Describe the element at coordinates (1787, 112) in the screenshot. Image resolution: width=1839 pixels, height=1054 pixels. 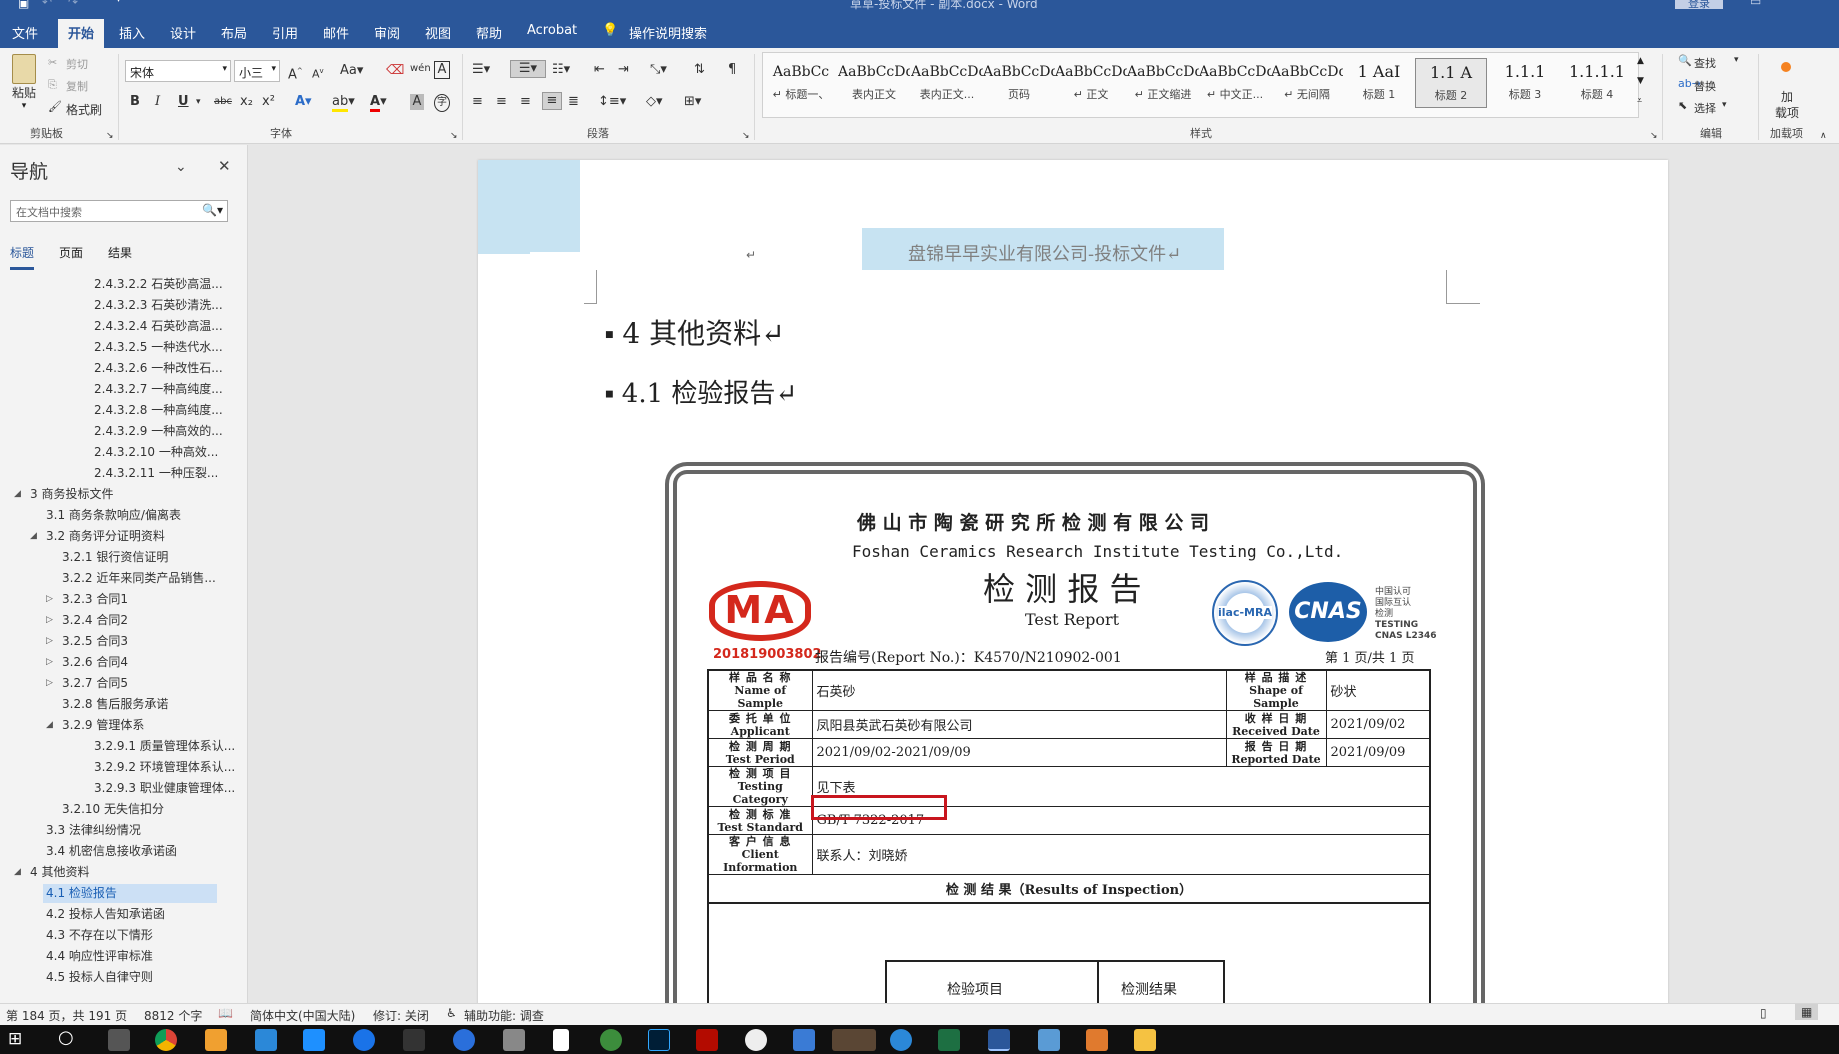
I see `addins-label-2: 载项` at that location.